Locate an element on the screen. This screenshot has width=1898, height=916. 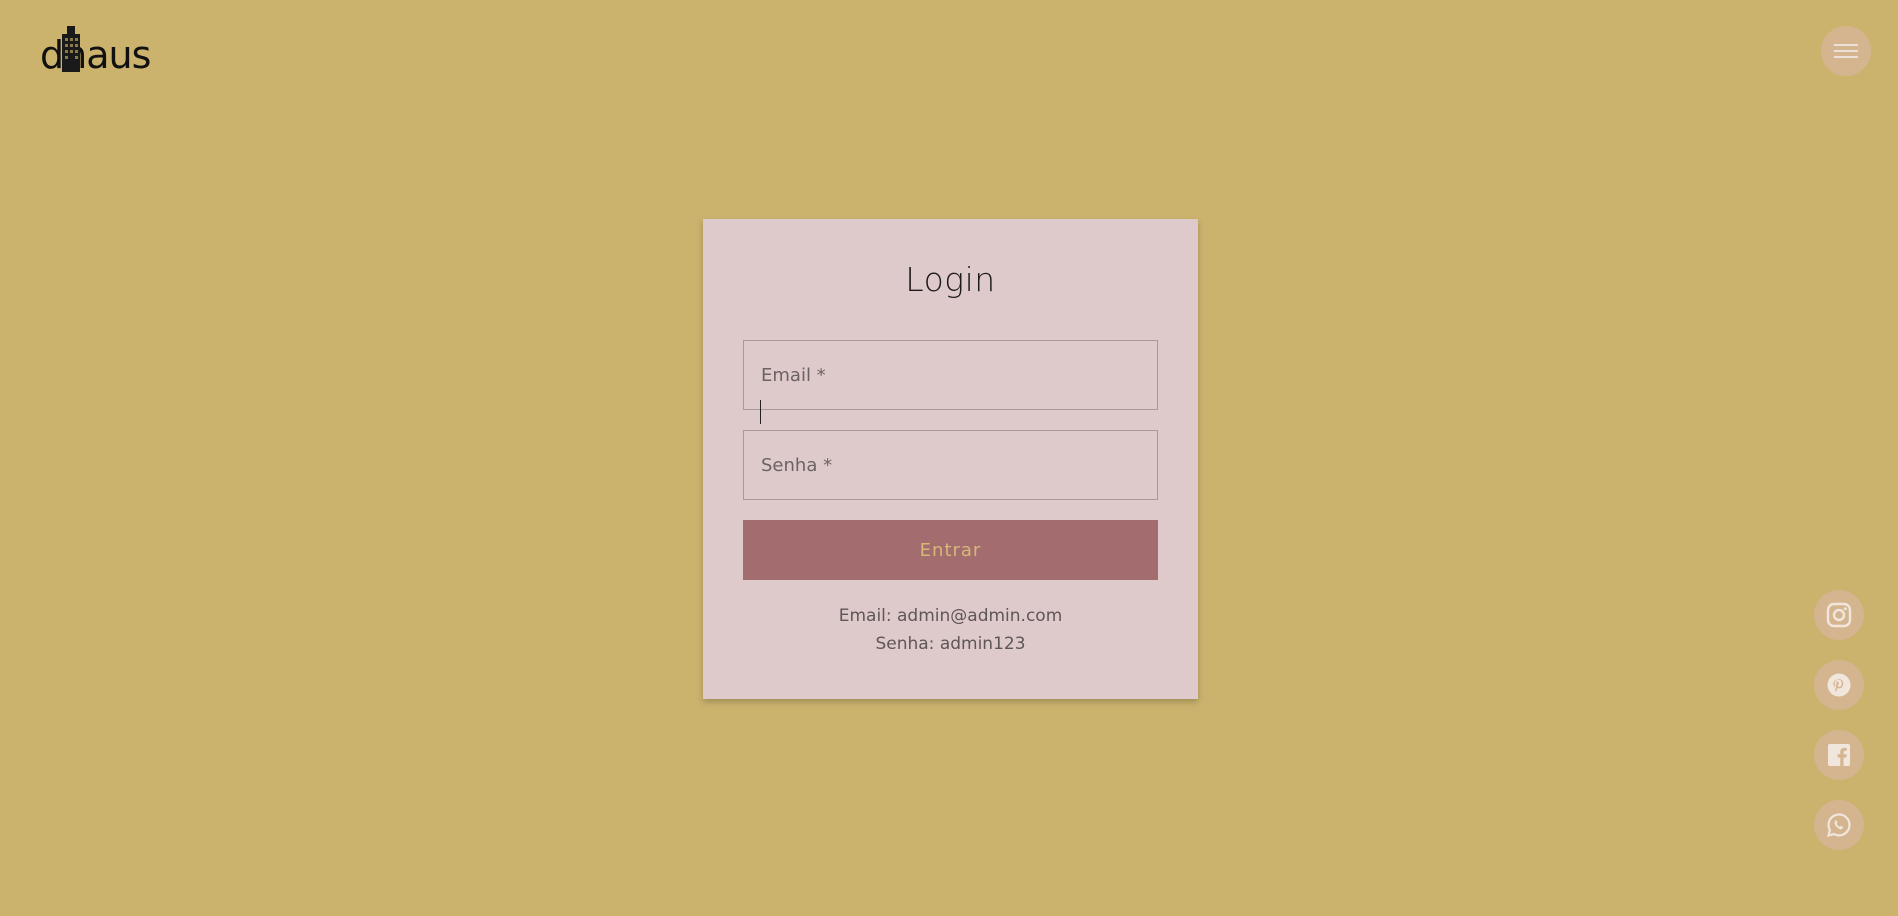
text-caret is located at coordinates (760, 412).